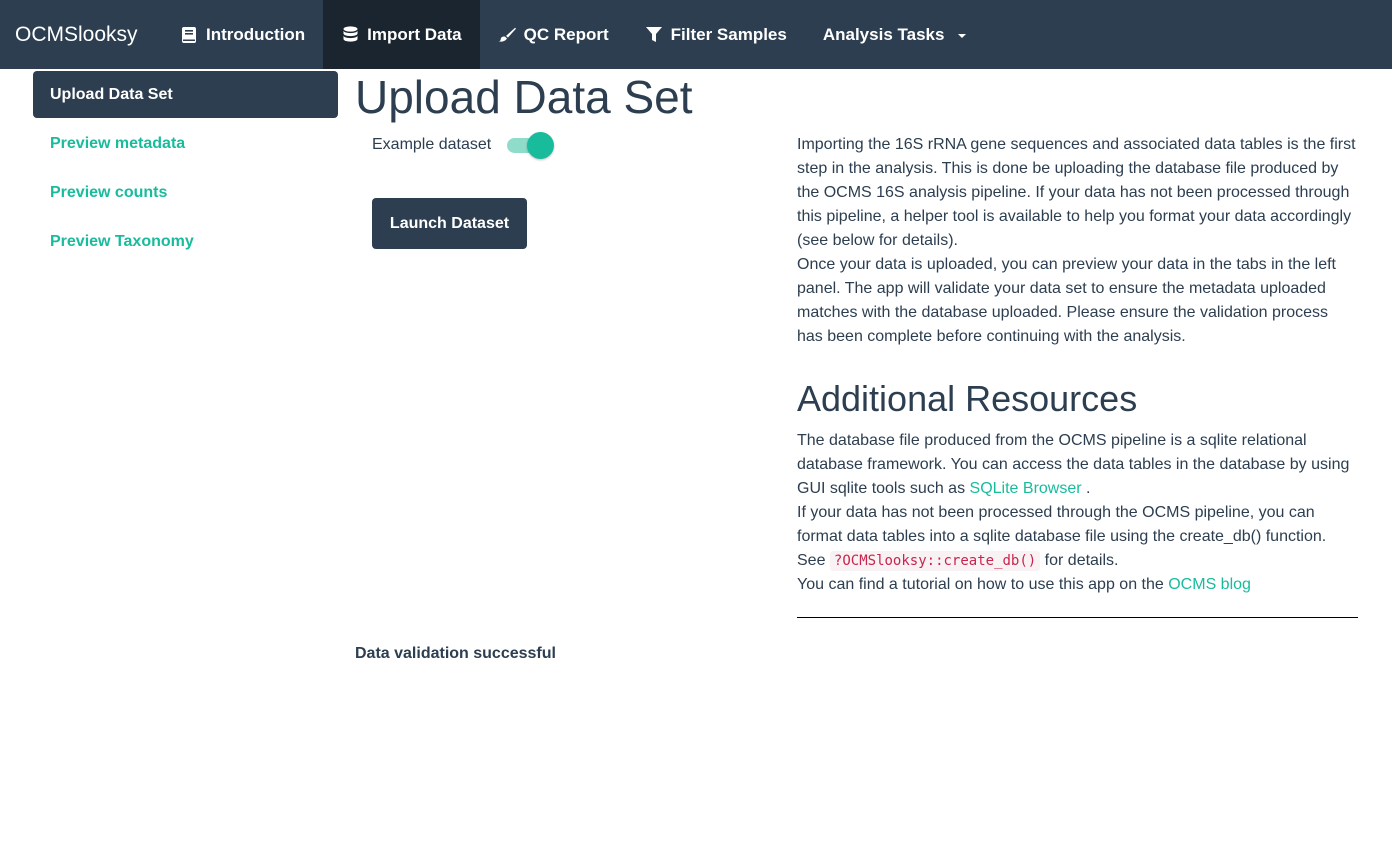 Image resolution: width=1392 pixels, height=865 pixels. Describe the element at coordinates (507, 35) in the screenshot. I see `paint-brush-icon` at that location.